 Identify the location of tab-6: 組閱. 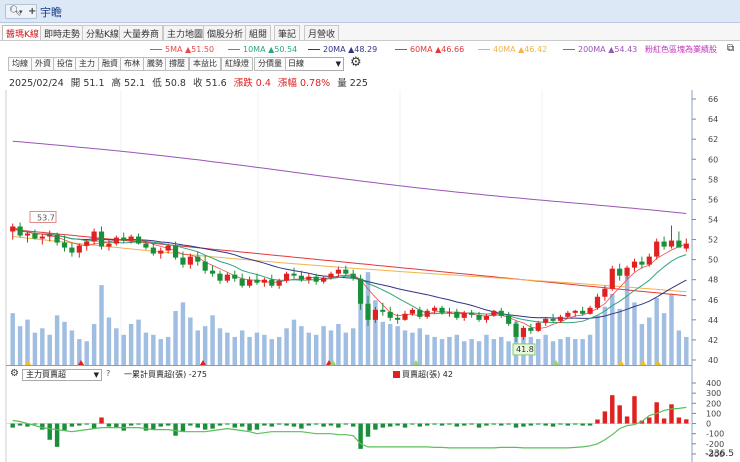
(258, 32).